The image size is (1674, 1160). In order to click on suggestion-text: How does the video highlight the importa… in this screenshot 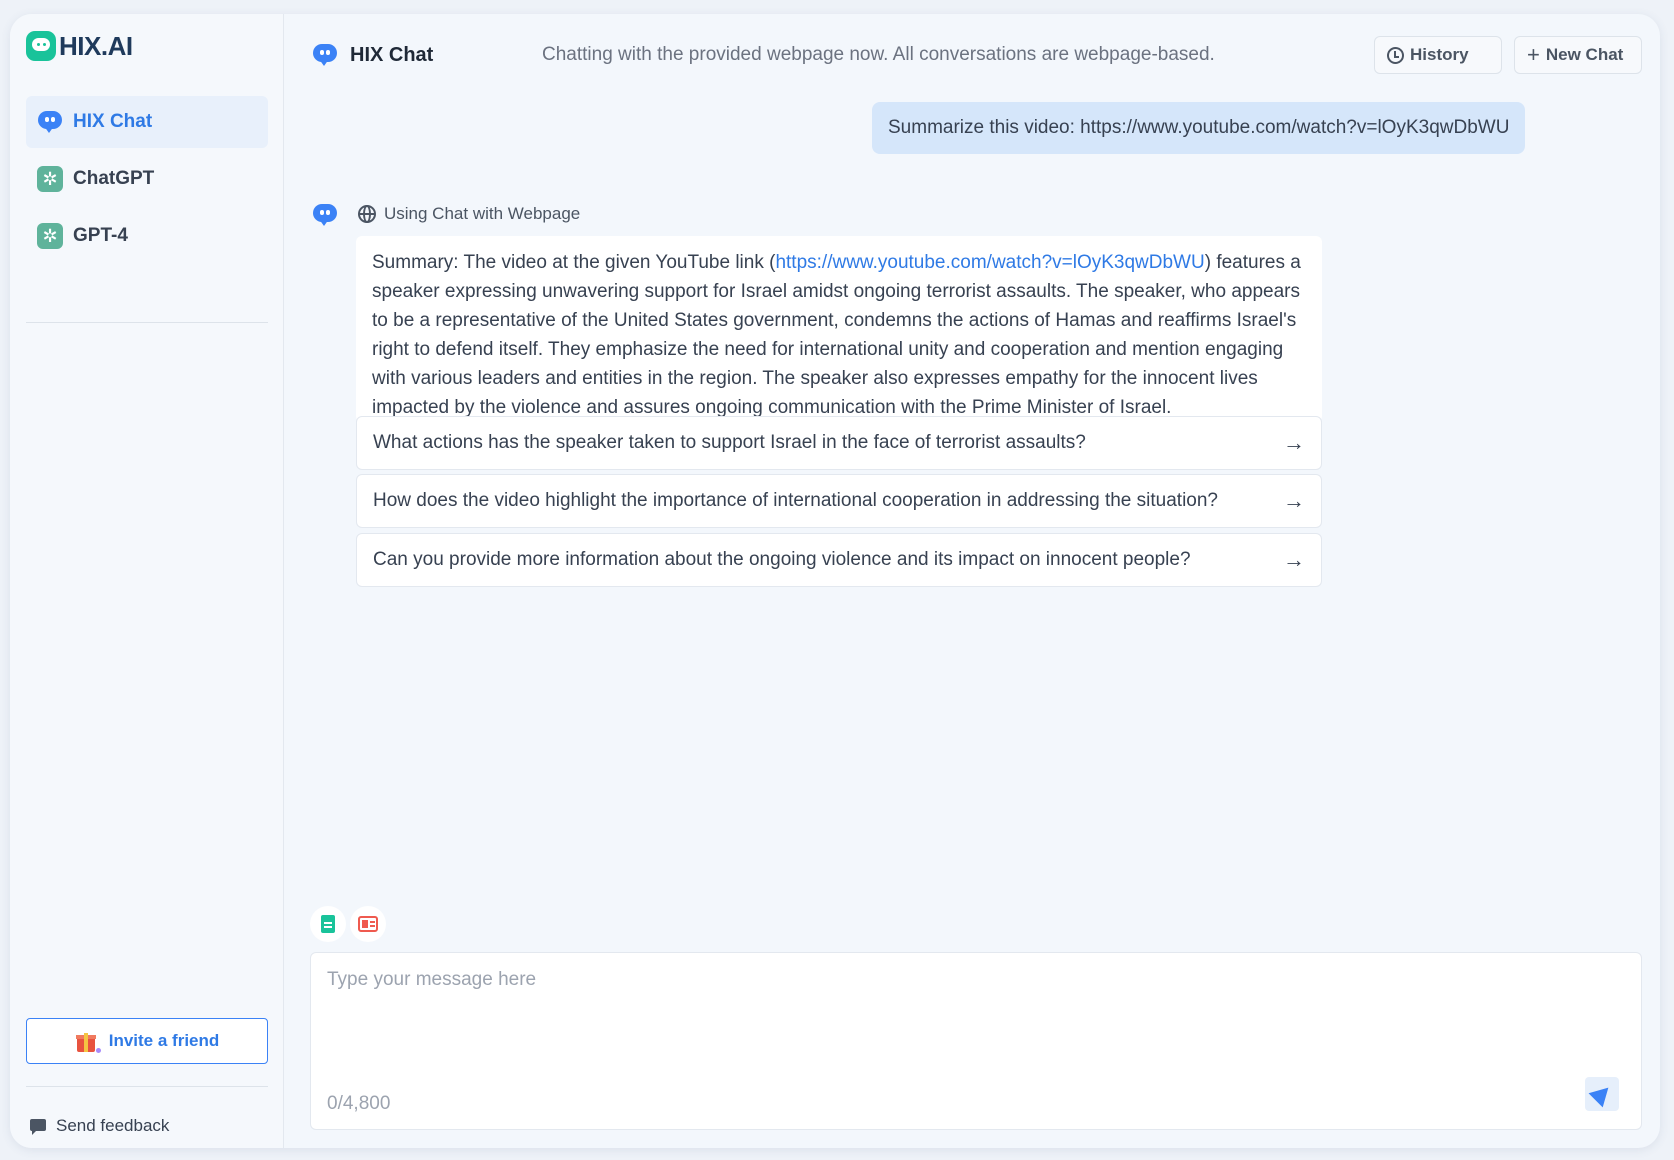, I will do `click(795, 500)`.